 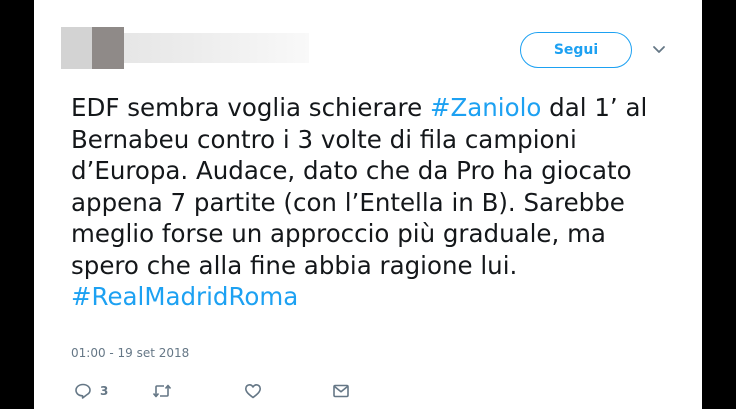 What do you see at coordinates (162, 391) in the screenshot?
I see `retweet-icon` at bounding box center [162, 391].